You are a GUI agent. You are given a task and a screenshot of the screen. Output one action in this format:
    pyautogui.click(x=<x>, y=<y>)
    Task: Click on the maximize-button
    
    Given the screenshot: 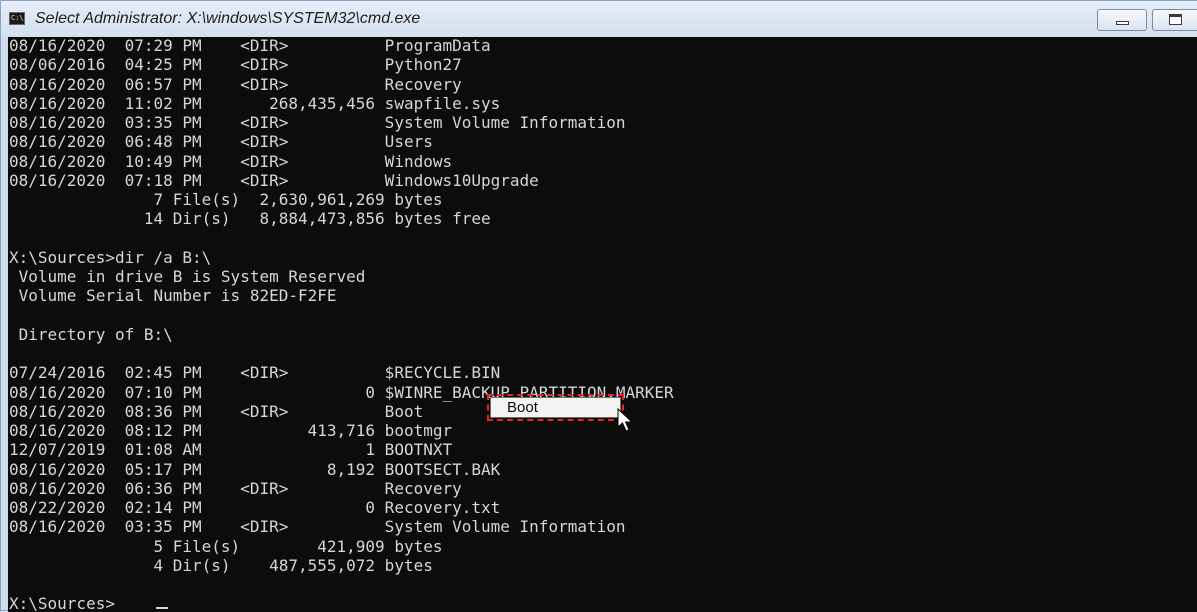 What is the action you would take?
    pyautogui.click(x=1174, y=20)
    